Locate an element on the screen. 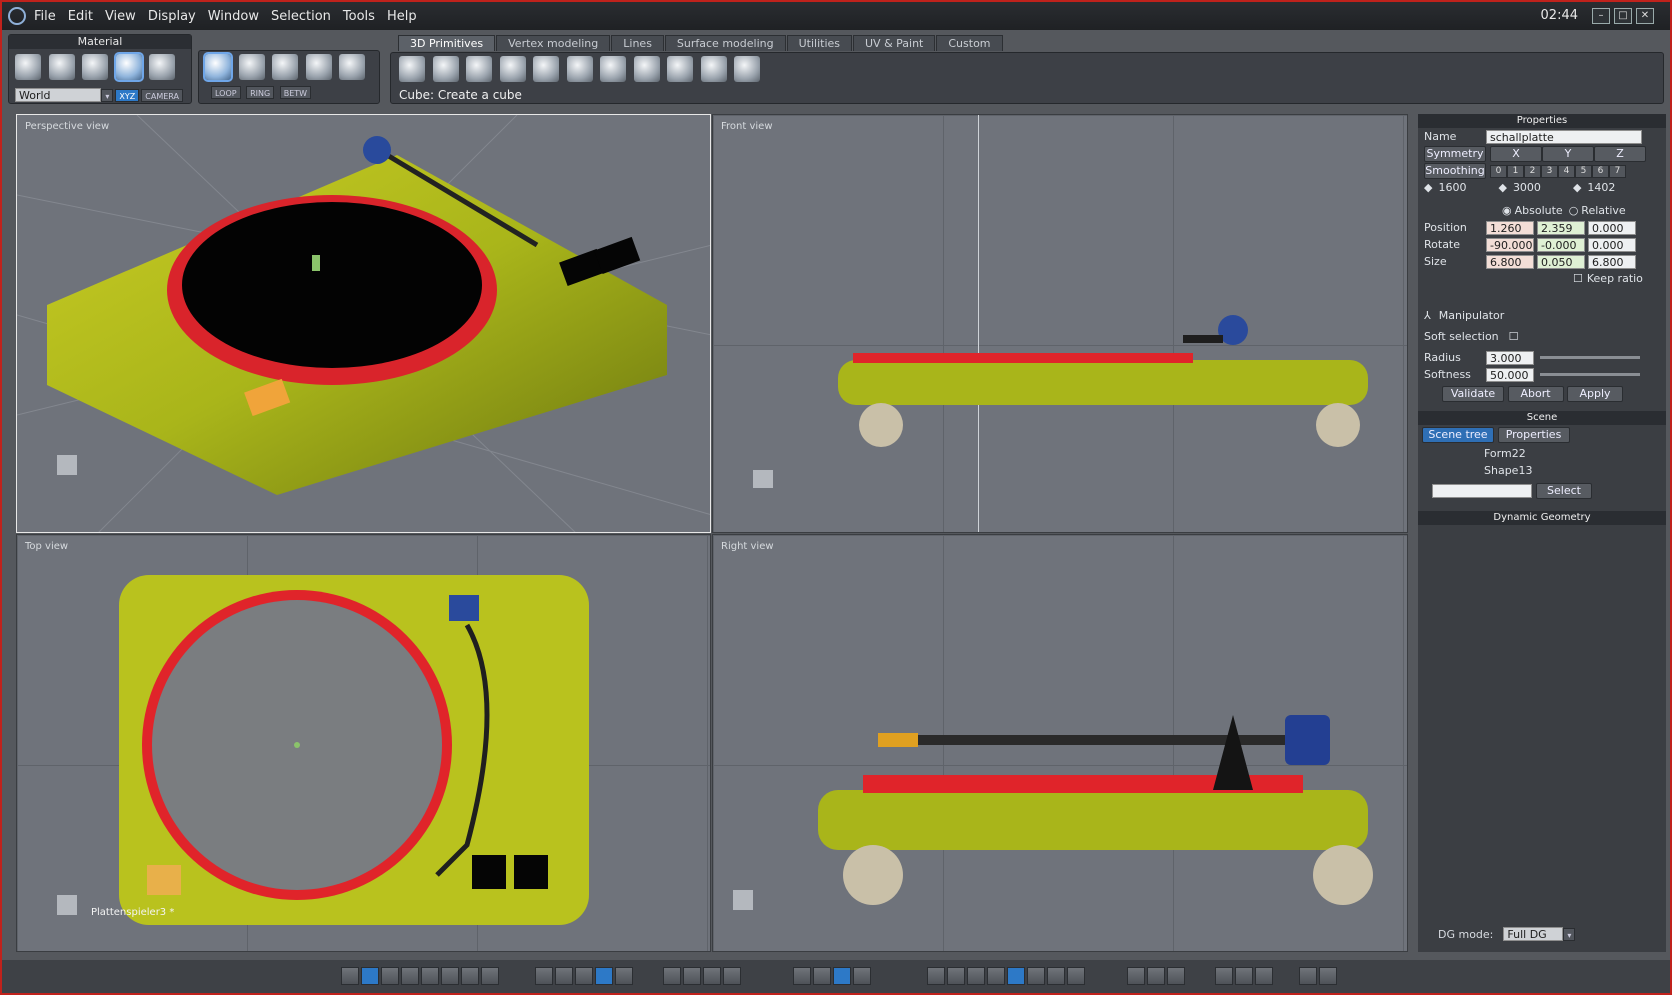 The image size is (1672, 995). icosahedron-icon is located at coordinates (713, 69).